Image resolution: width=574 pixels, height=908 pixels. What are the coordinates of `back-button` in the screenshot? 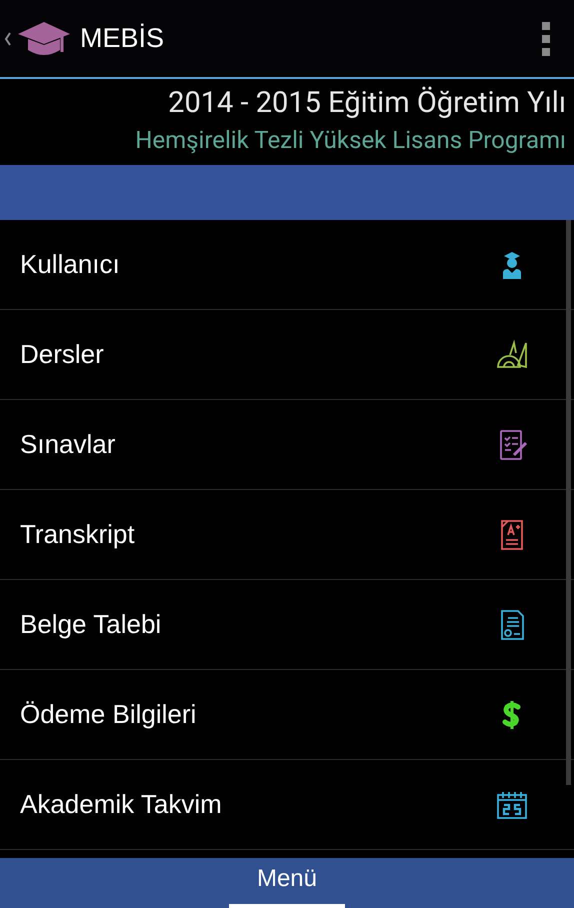 It's located at (38, 39).